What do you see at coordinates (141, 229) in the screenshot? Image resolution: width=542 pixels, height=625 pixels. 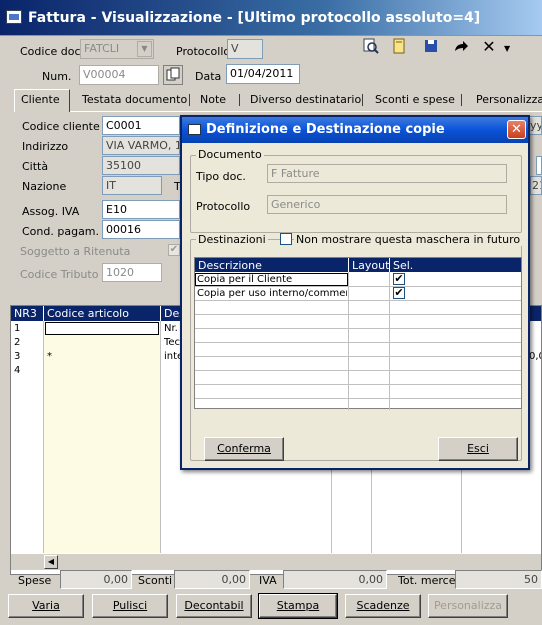 I see `cond-pagam-field: 00016` at bounding box center [141, 229].